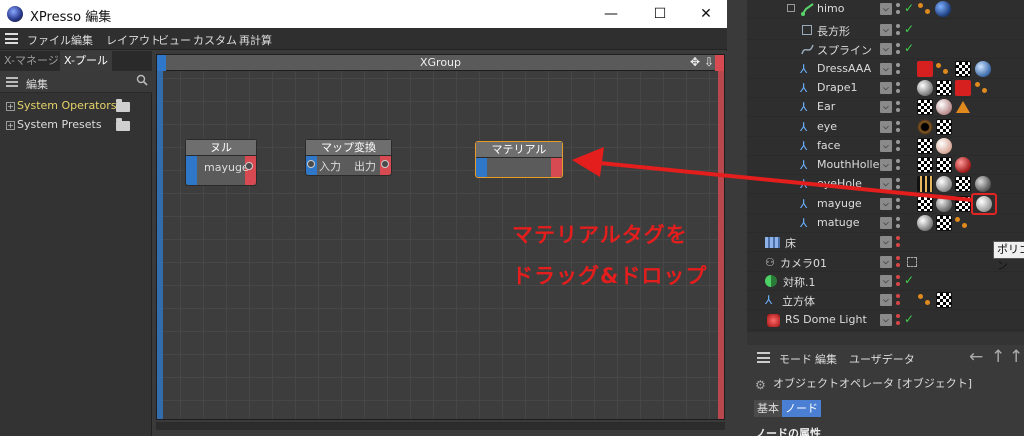 Image resolution: width=1024 pixels, height=436 pixels. I want to click on input-port, so click(311, 164).